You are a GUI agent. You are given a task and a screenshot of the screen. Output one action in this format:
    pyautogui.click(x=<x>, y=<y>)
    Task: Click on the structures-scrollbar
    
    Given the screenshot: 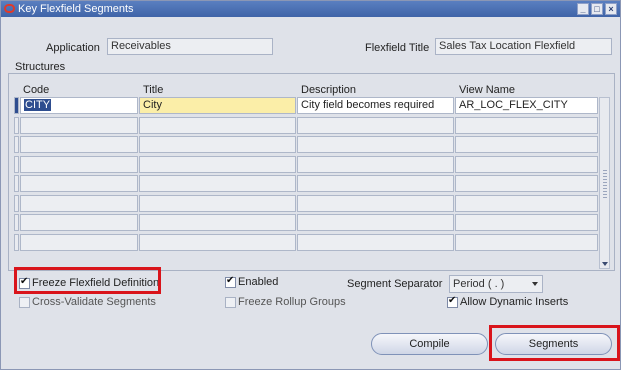 What is the action you would take?
    pyautogui.click(x=604, y=183)
    